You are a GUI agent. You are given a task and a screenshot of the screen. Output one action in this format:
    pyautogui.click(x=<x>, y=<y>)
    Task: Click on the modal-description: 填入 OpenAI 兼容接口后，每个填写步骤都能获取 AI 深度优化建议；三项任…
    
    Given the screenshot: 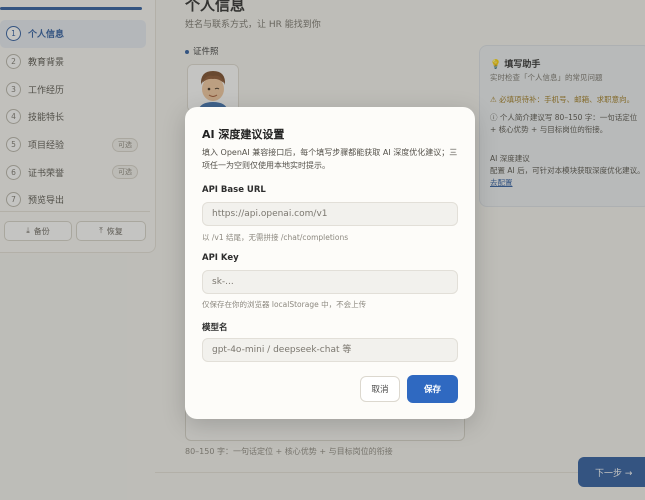 What is the action you would take?
    pyautogui.click(x=330, y=159)
    